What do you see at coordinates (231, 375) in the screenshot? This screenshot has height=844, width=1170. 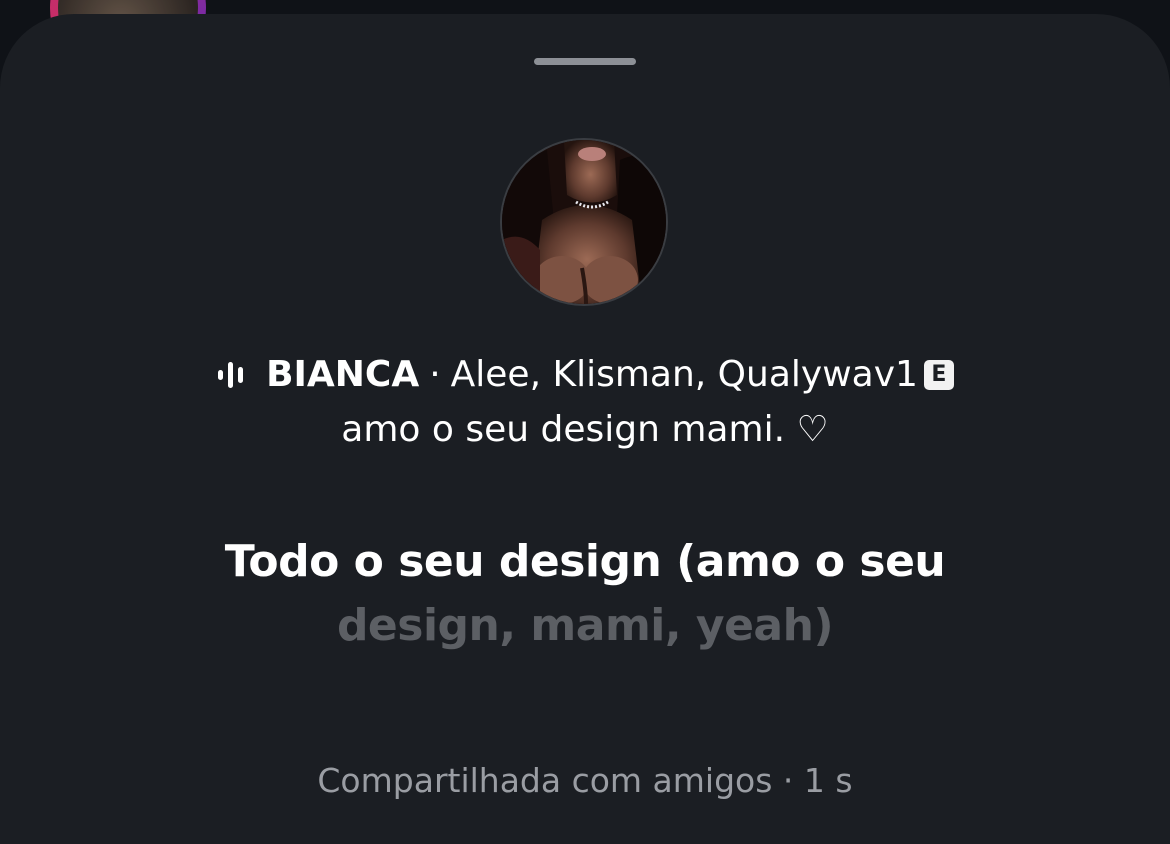 I see `audio-waveform-icon` at bounding box center [231, 375].